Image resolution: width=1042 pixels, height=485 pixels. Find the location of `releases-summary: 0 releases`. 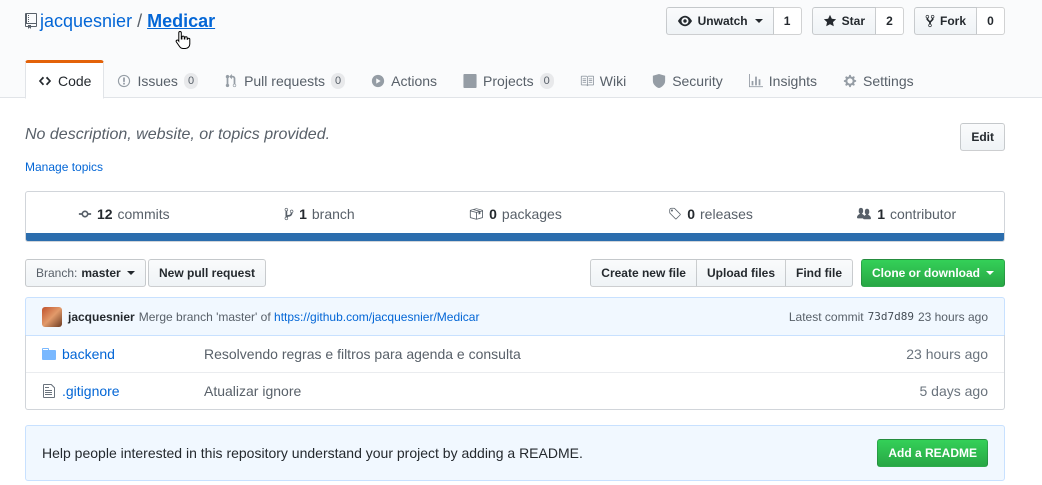

releases-summary: 0 releases is located at coordinates (711, 213).